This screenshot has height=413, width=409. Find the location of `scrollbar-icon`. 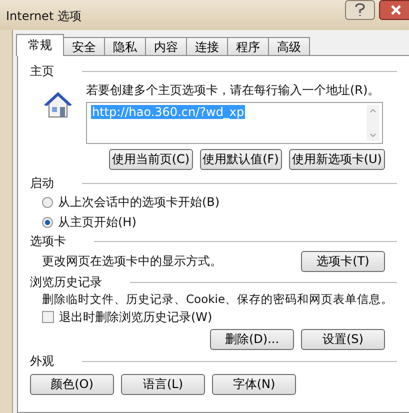

scrollbar-icon is located at coordinates (373, 123).